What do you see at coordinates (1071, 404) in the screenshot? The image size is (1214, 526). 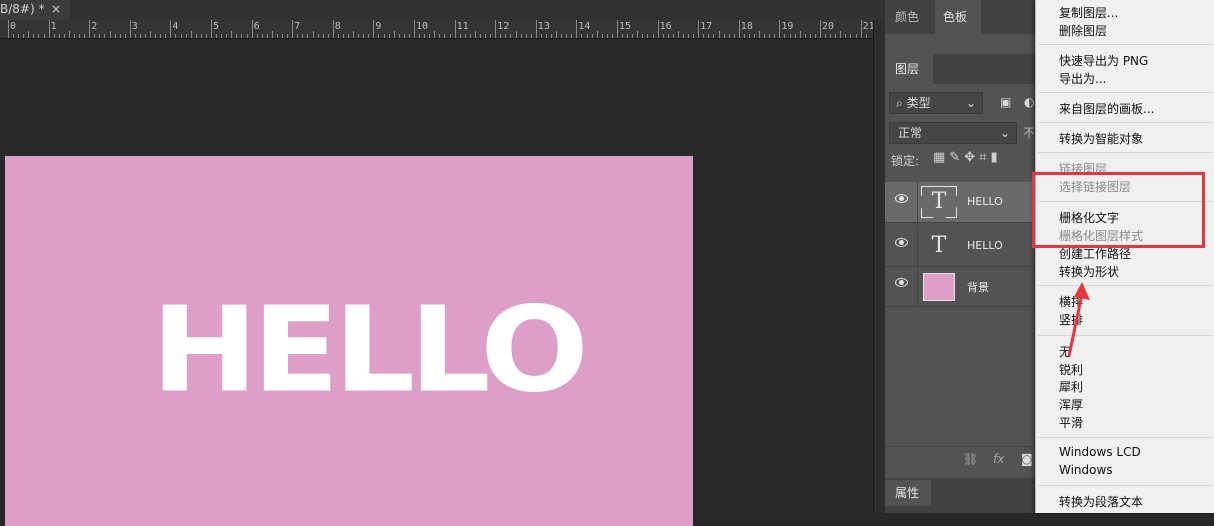 I see `menu-item: 浑厚` at bounding box center [1071, 404].